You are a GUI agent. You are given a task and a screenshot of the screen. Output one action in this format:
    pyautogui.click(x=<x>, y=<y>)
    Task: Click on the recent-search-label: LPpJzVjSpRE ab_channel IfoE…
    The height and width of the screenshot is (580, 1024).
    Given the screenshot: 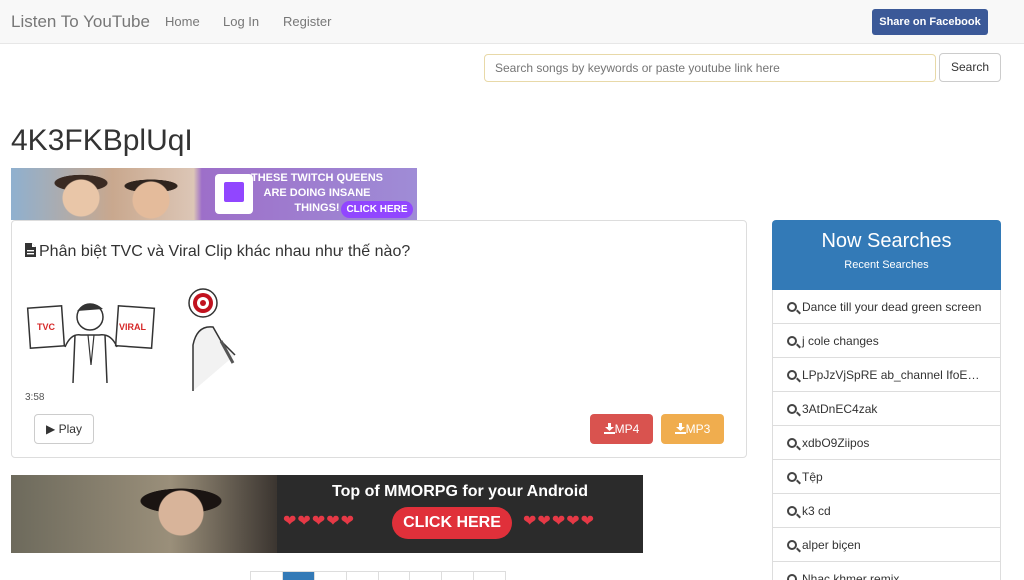 What is the action you would take?
    pyautogui.click(x=891, y=375)
    